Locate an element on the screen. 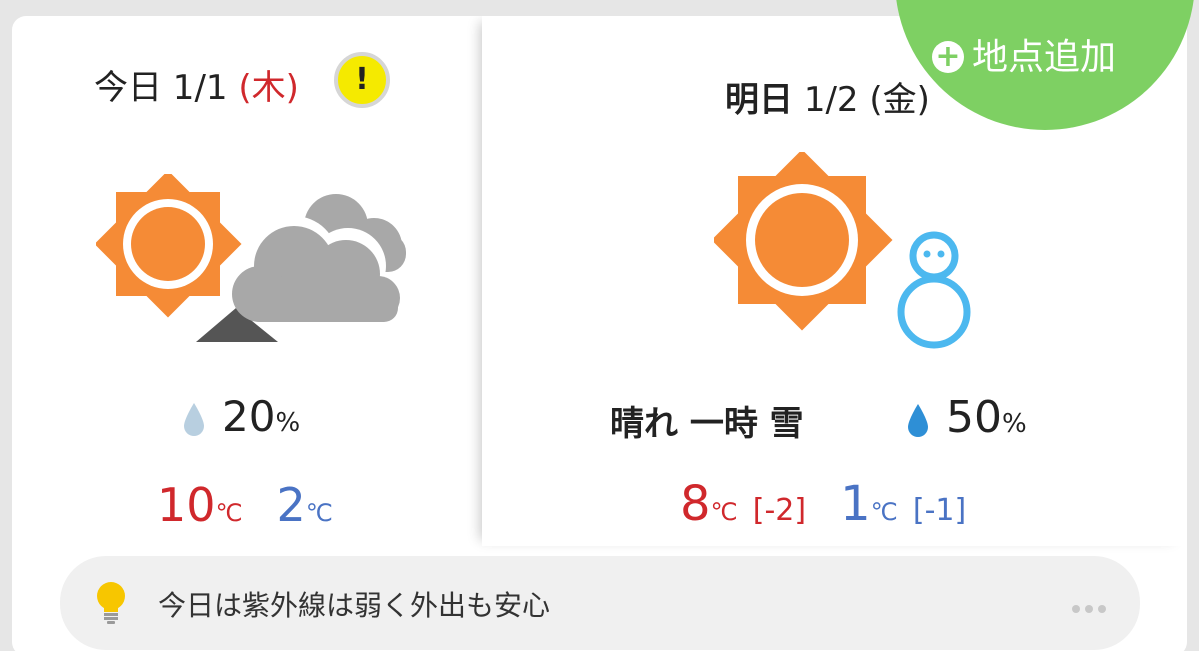 The height and width of the screenshot is (651, 1199). tomorrow-high-temp: 8℃ [-2] is located at coordinates (743, 504).